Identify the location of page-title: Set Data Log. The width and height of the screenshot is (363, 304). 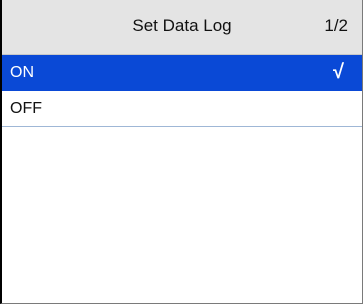
(182, 25).